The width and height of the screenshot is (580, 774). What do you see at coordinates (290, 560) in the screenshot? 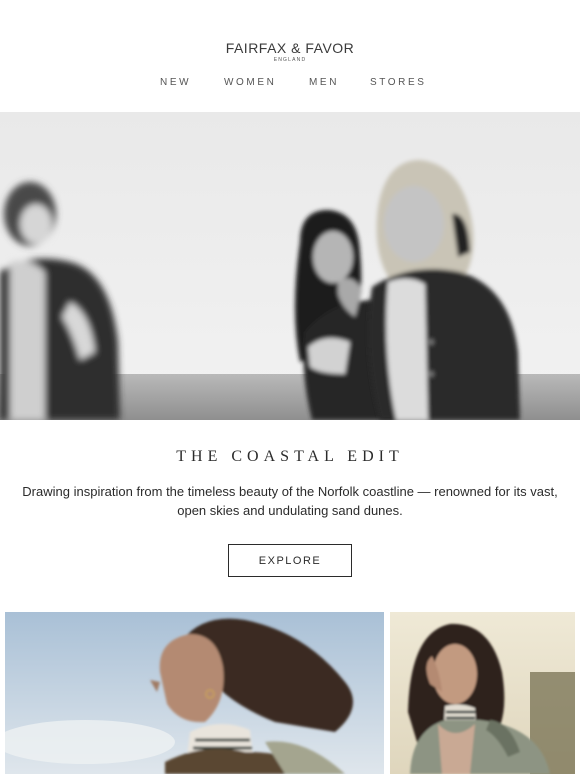
I see `explore-button: EXPLORE` at bounding box center [290, 560].